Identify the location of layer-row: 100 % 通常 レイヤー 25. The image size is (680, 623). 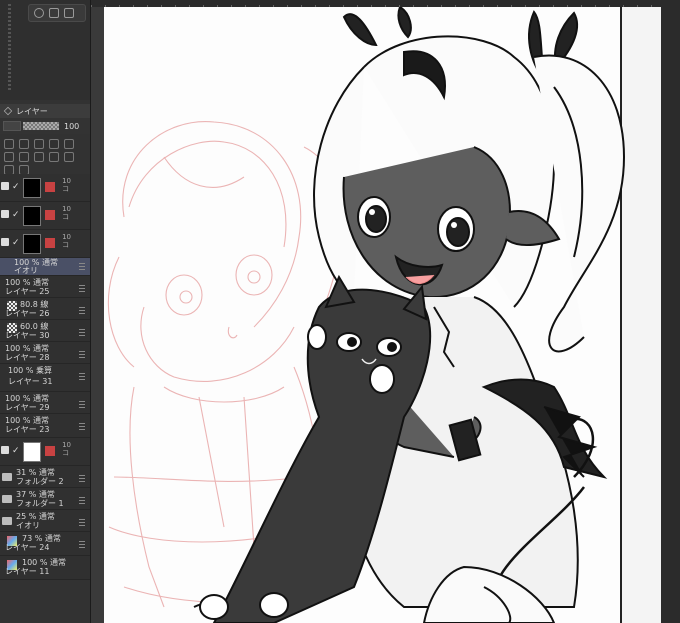
(45, 287).